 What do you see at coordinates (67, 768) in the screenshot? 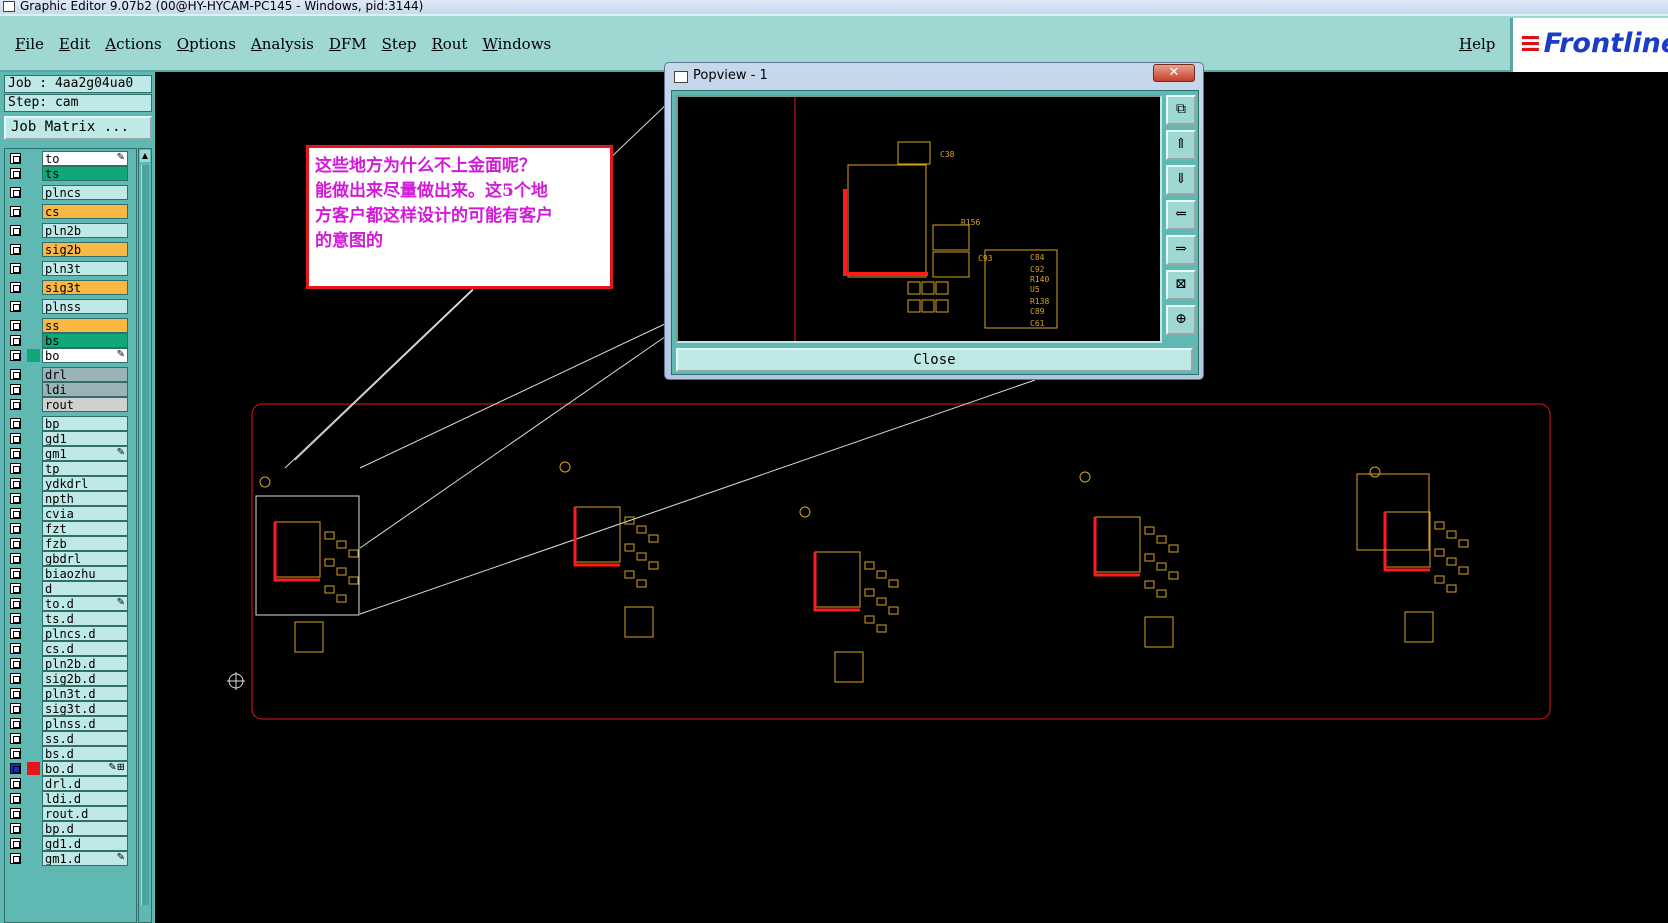
I see `layer-row-bo-d: bo.d ✎⊞` at bounding box center [67, 768].